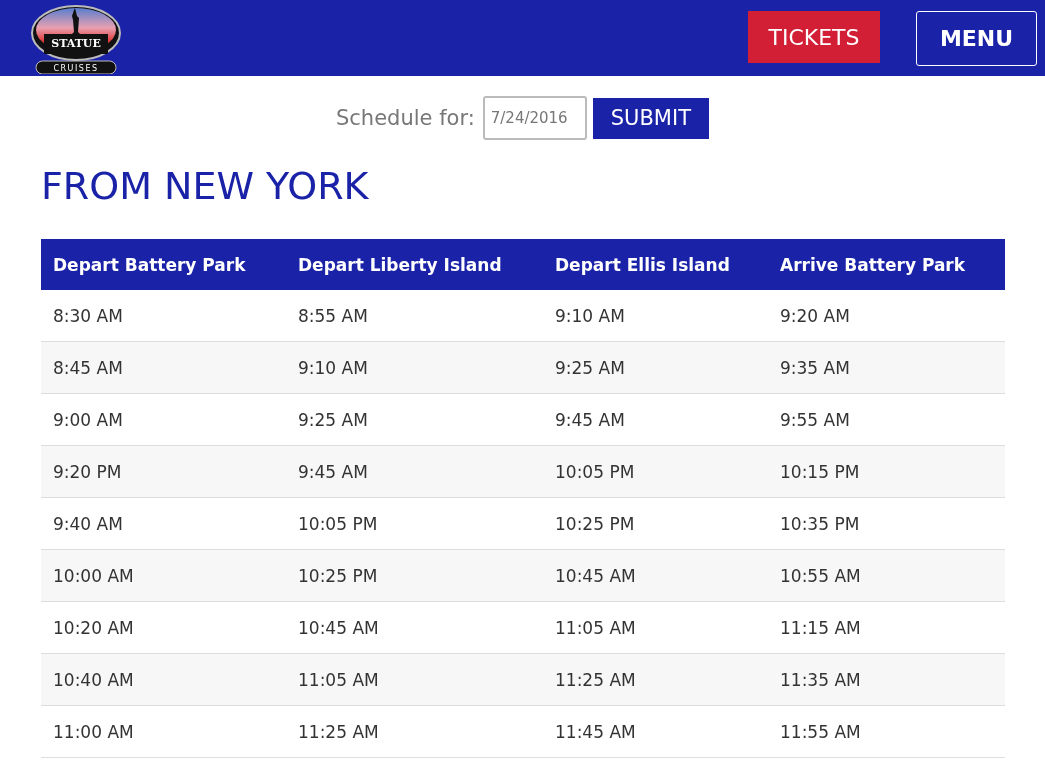 The height and width of the screenshot is (765, 1045). Describe the element at coordinates (76, 43) in the screenshot. I see `logo-title: STATUE` at that location.